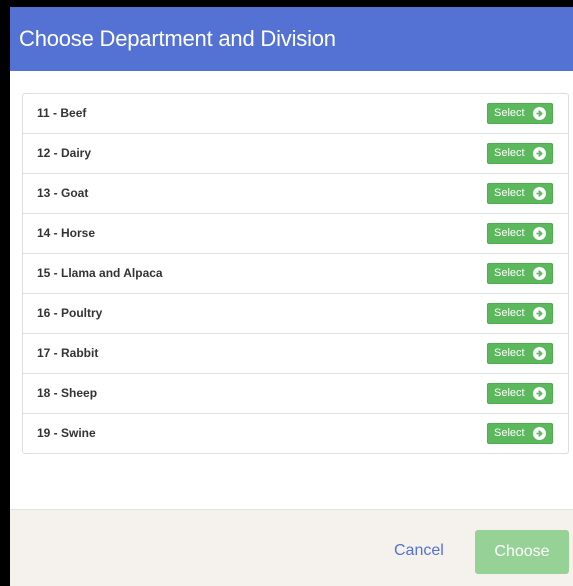  What do you see at coordinates (295, 313) in the screenshot?
I see `department-row: 16 - Poultry Select` at bounding box center [295, 313].